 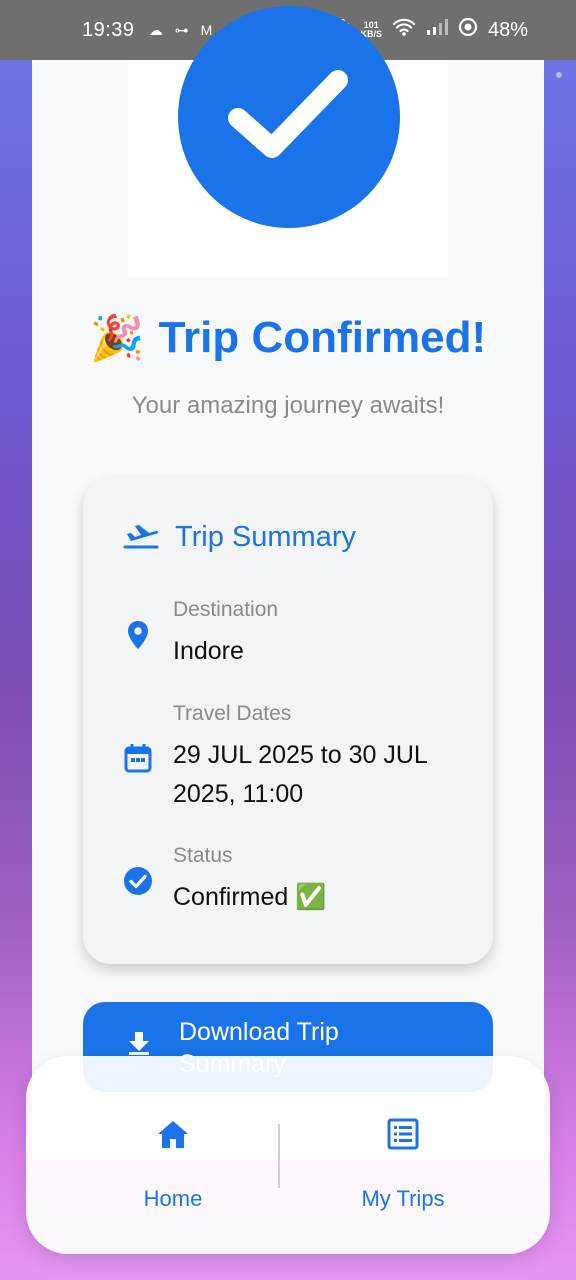 I want to click on nav-label-my-trips: My Trips, so click(x=403, y=1198).